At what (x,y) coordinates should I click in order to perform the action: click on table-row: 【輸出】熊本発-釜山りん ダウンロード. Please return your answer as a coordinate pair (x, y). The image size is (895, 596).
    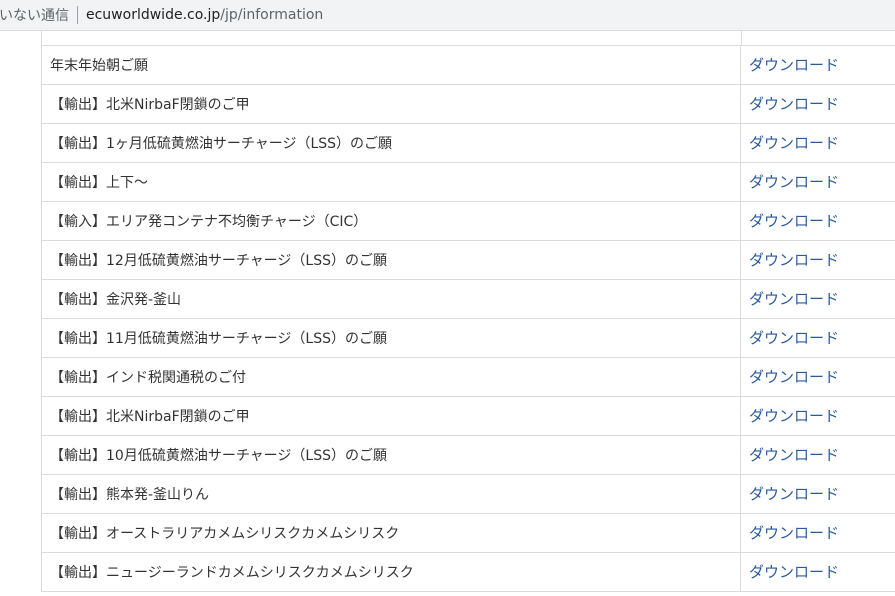
    Looking at the image, I should click on (468, 494).